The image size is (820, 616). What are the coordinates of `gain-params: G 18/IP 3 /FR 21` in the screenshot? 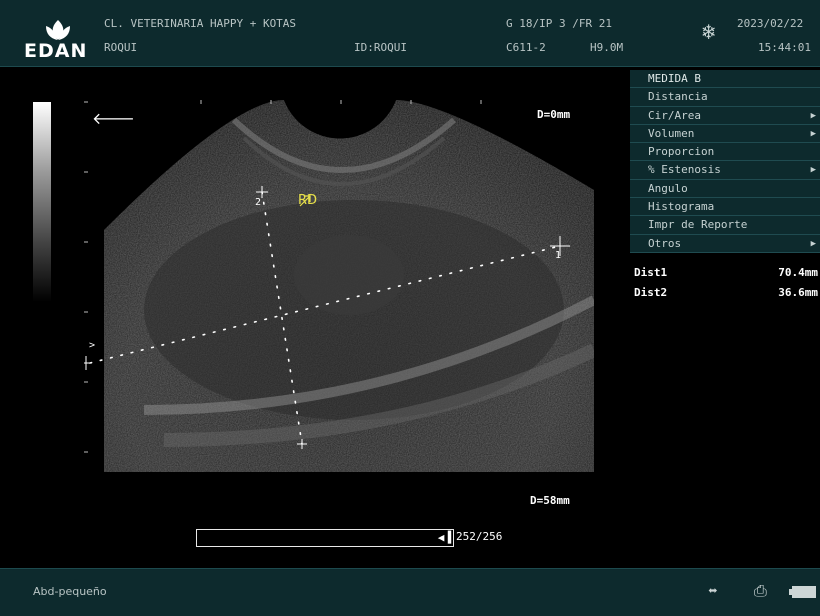 It's located at (559, 23).